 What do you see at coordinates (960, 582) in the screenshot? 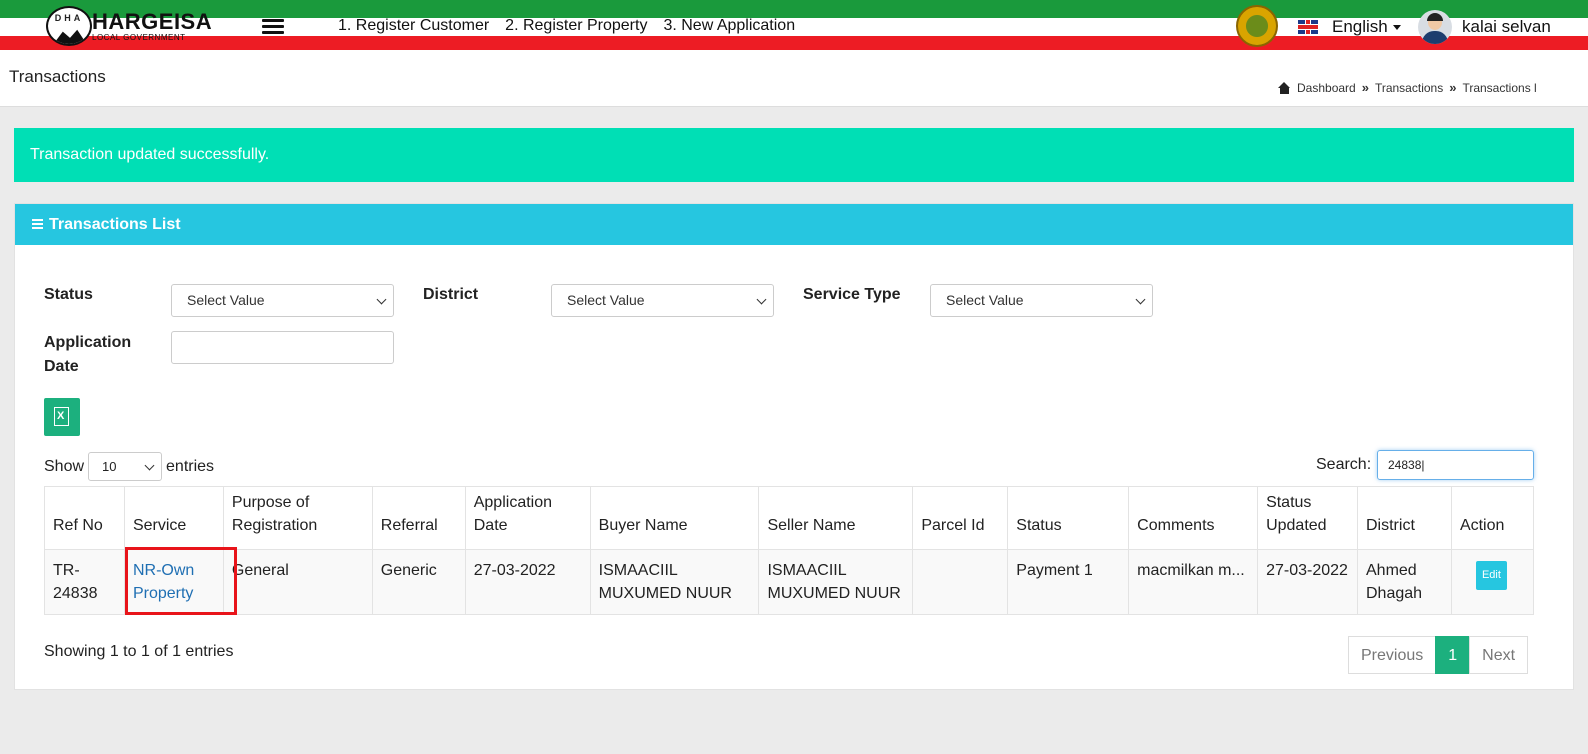
I see `cell-parcel-id` at bounding box center [960, 582].